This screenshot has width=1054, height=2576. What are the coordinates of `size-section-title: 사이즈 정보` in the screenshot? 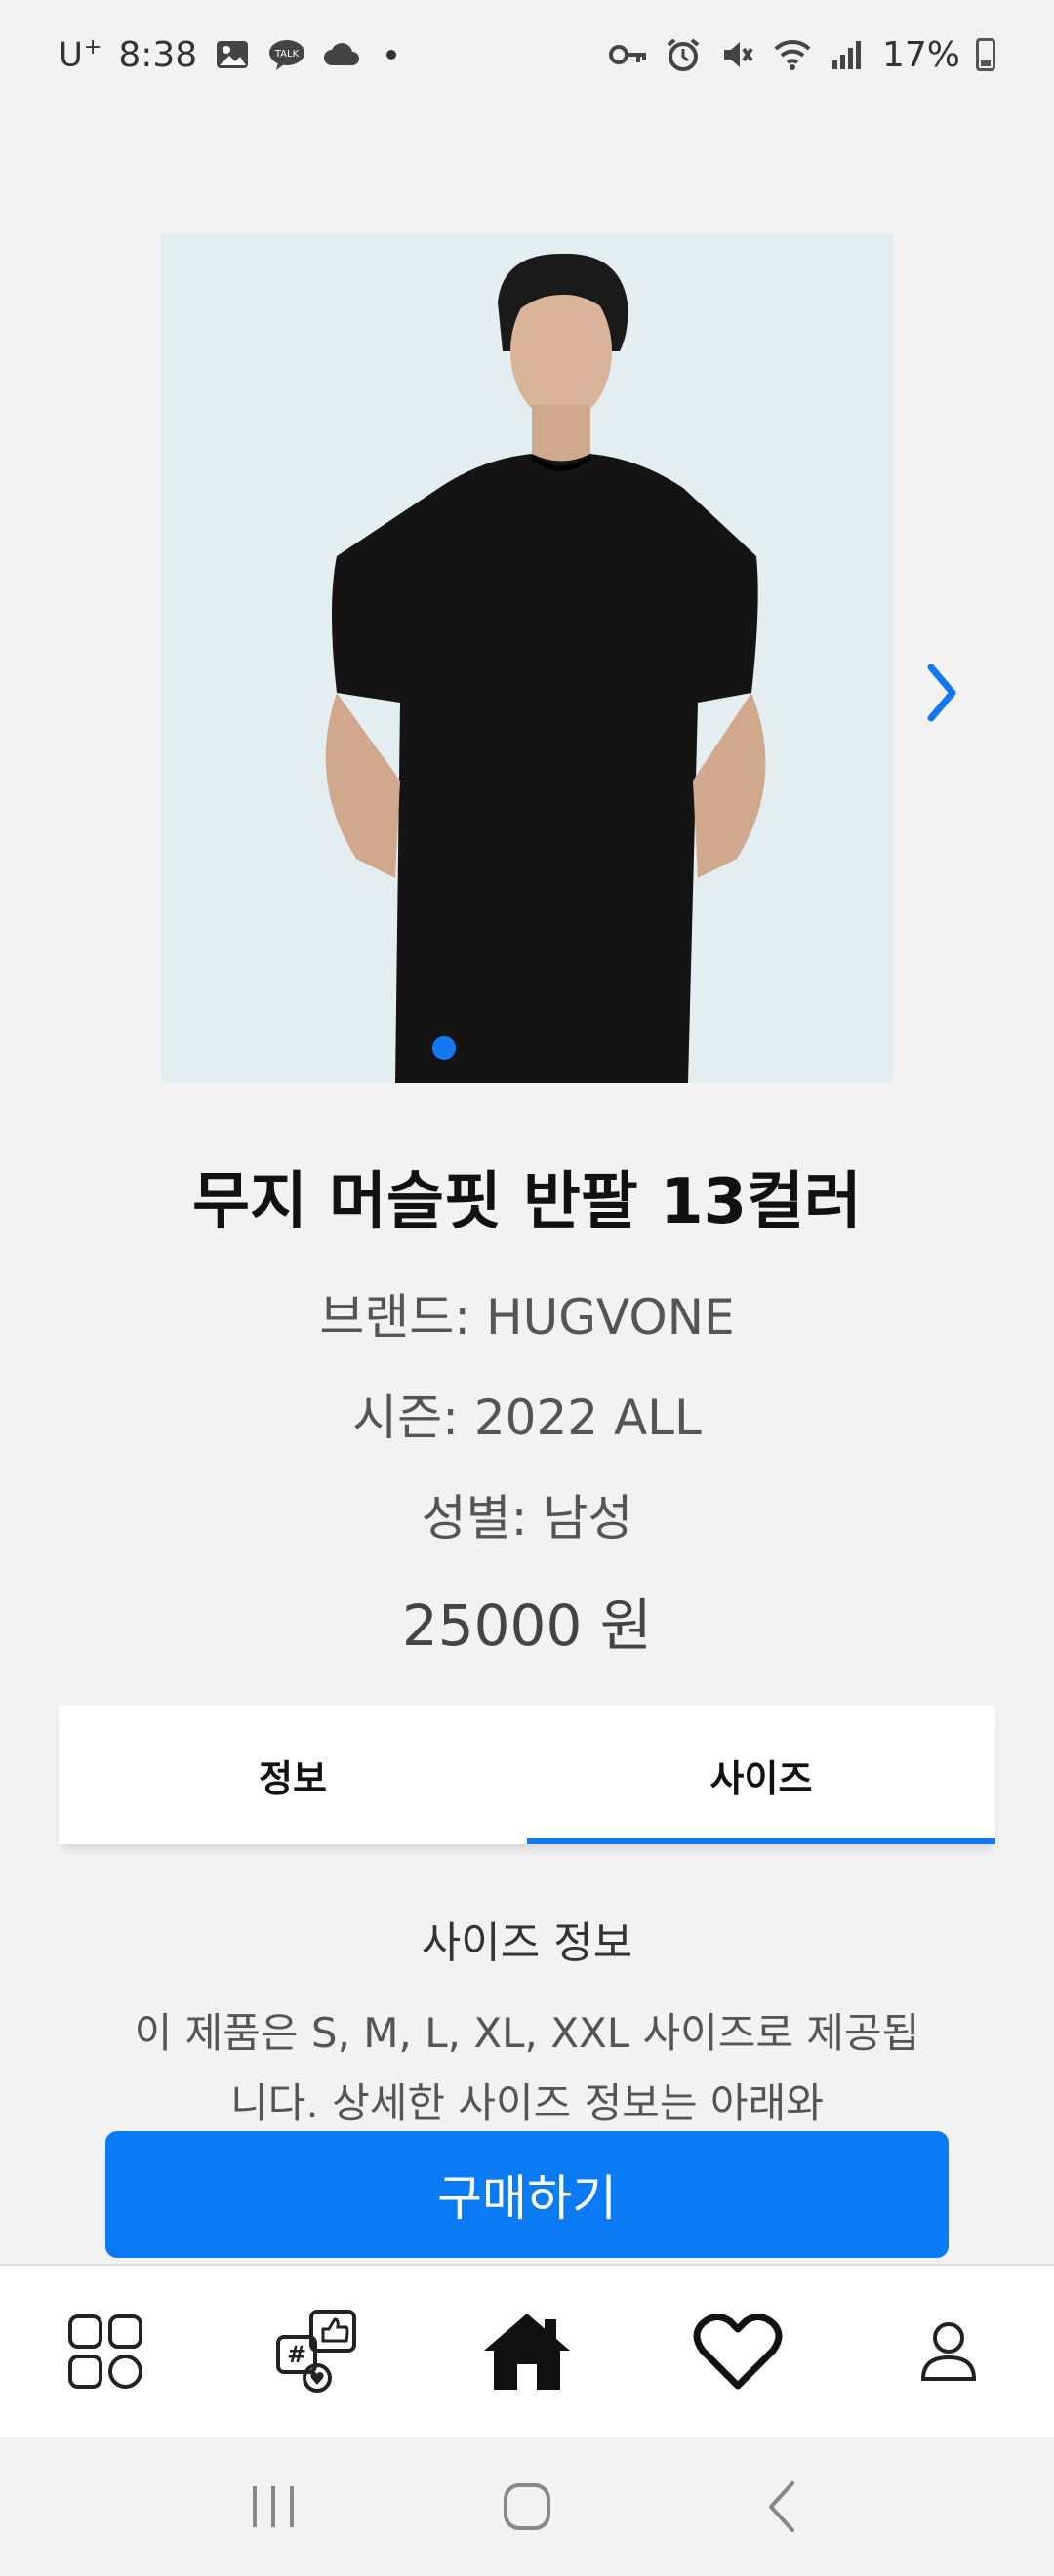 It's located at (527, 1943).